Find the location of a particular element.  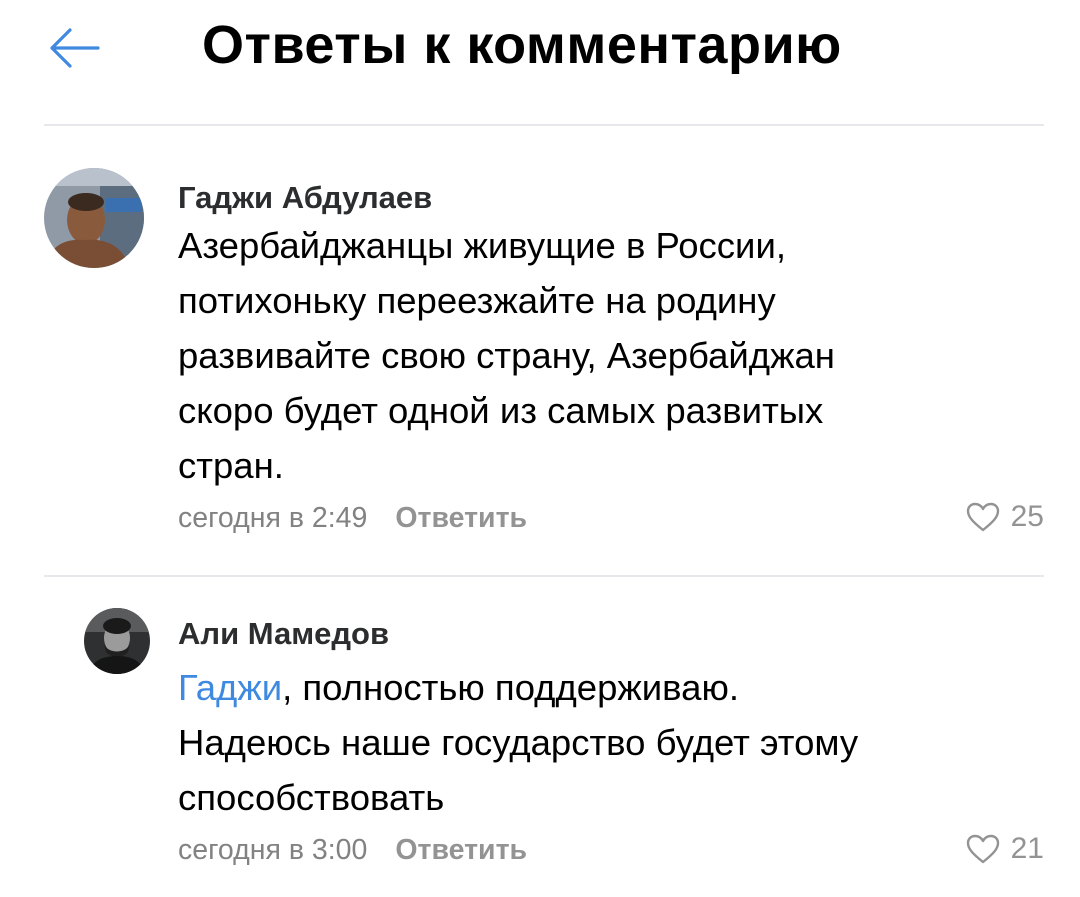

comment-text-line: Надеюсь наше государство будет этому is located at coordinates (518, 742).